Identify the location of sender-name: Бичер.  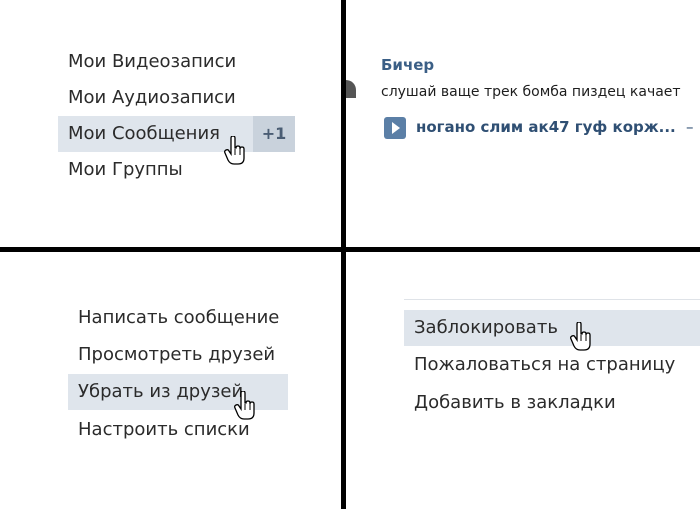
(407, 65).